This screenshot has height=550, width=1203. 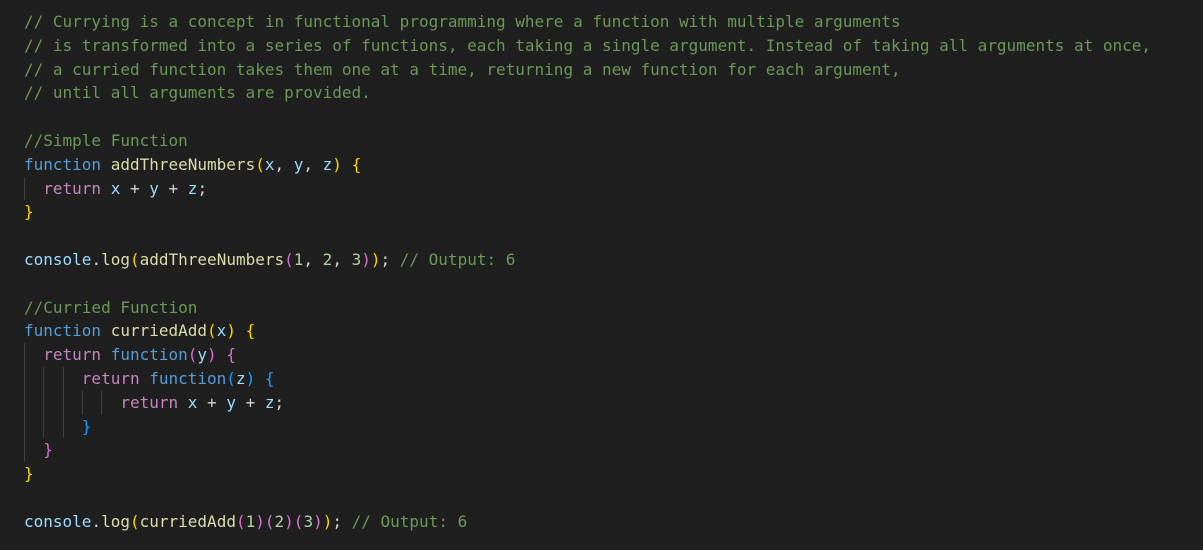 What do you see at coordinates (601, 355) in the screenshot?
I see `code-line: return function(y) {` at bounding box center [601, 355].